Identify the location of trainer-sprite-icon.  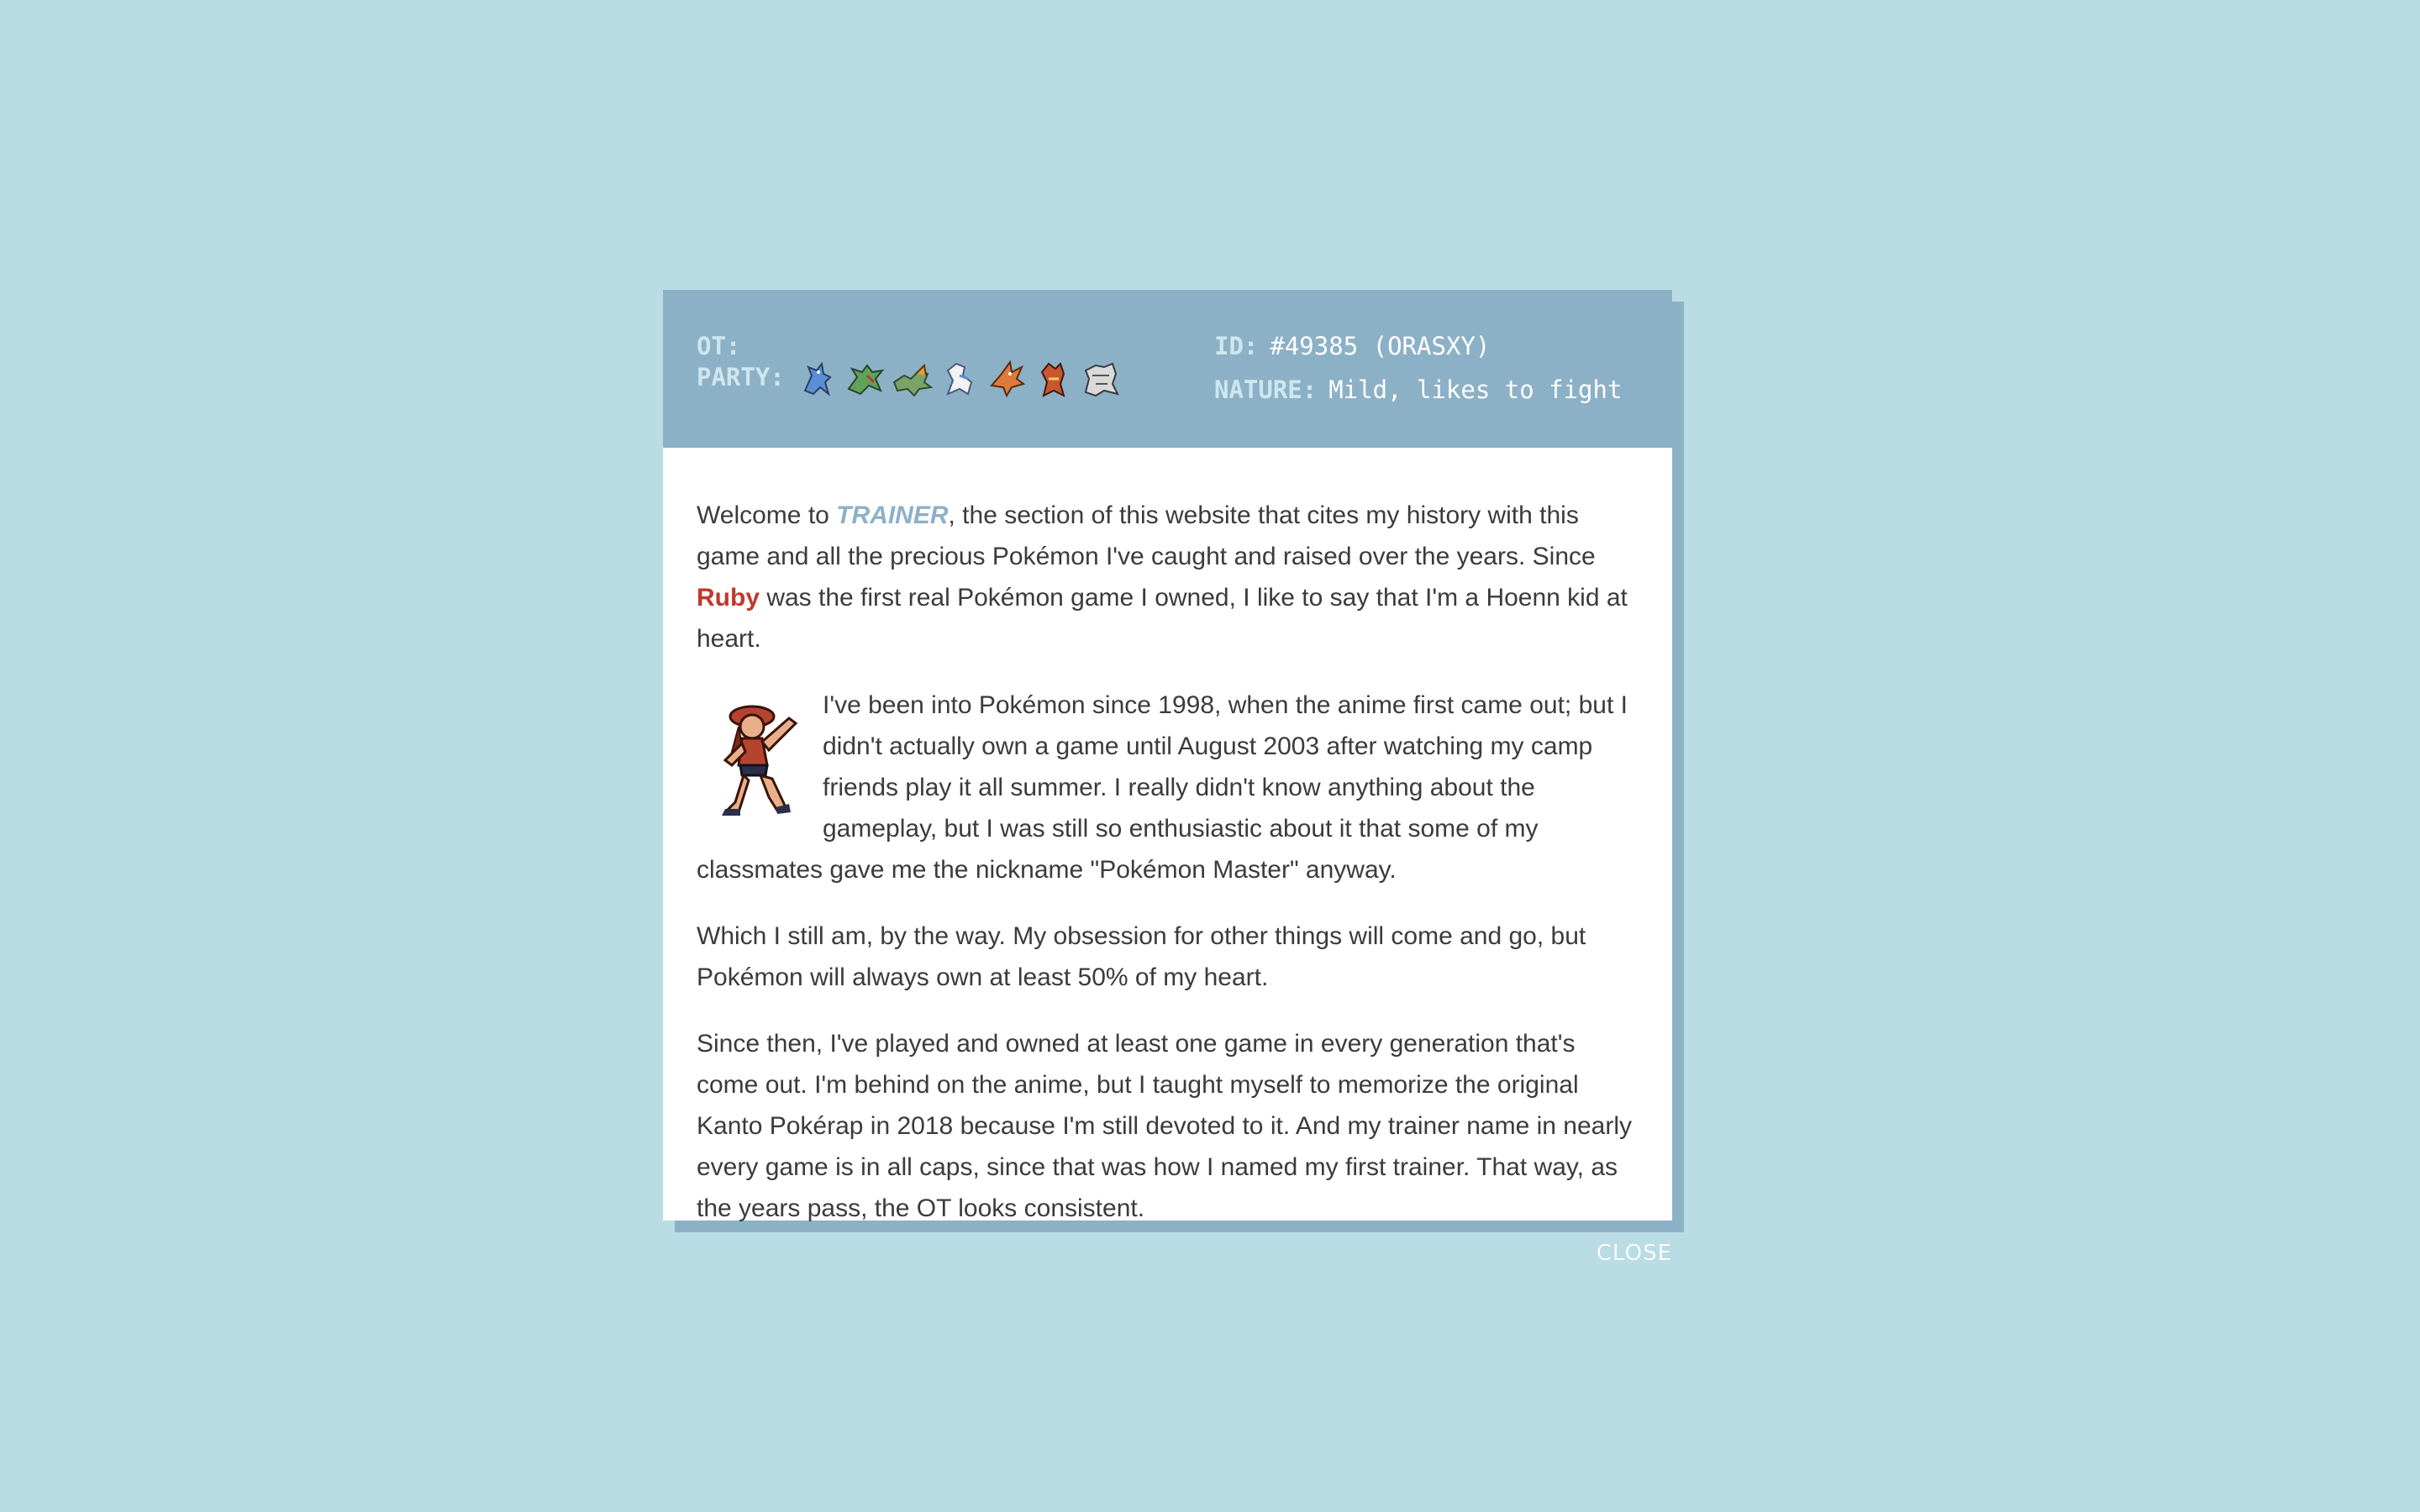
(760, 760).